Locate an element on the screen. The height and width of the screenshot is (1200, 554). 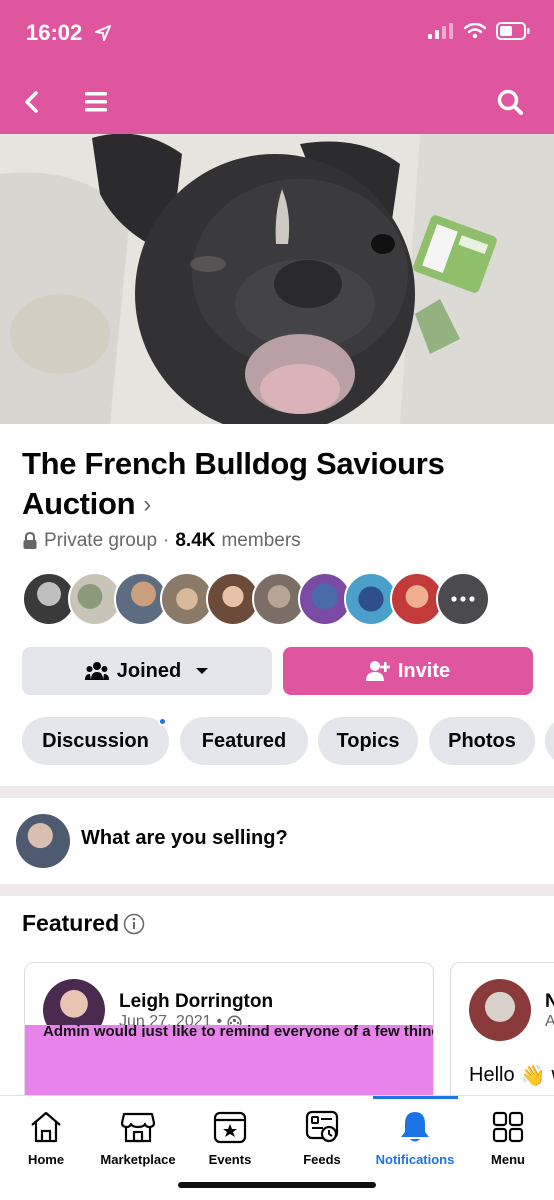
status-time: 16:02 is located at coordinates (54, 32).